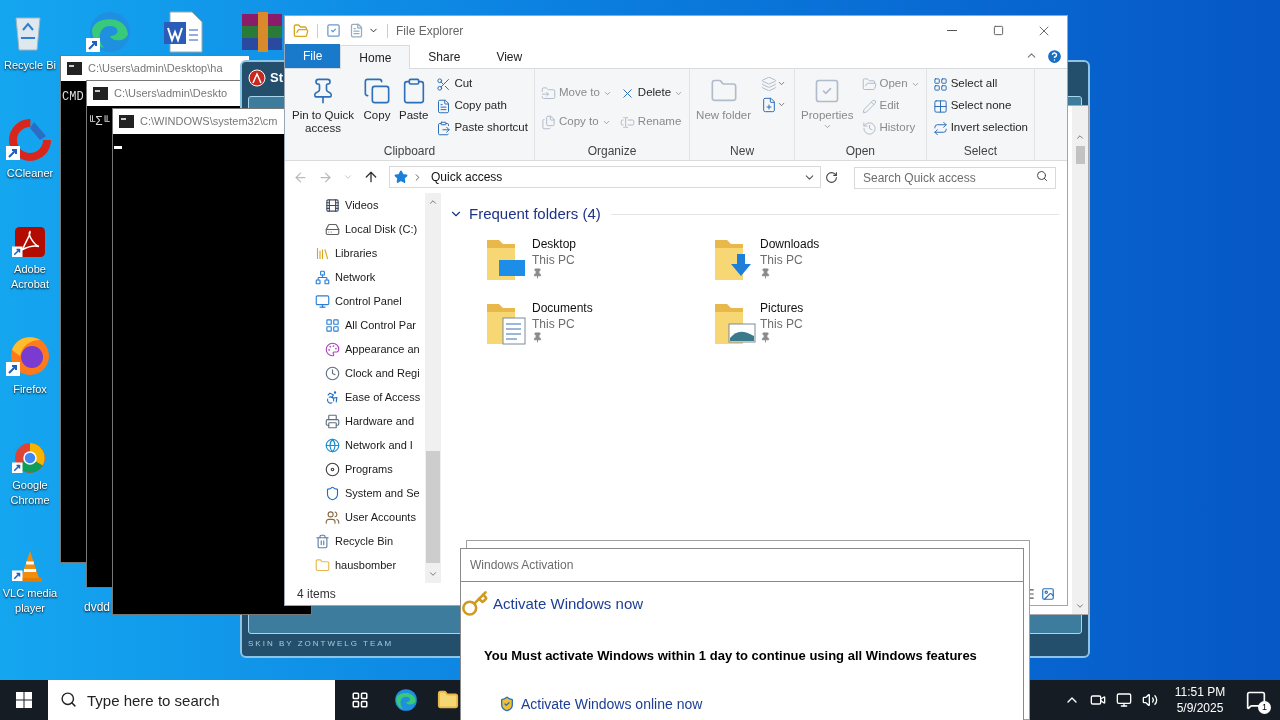  I want to click on checkbox-icon, so click(333, 30).